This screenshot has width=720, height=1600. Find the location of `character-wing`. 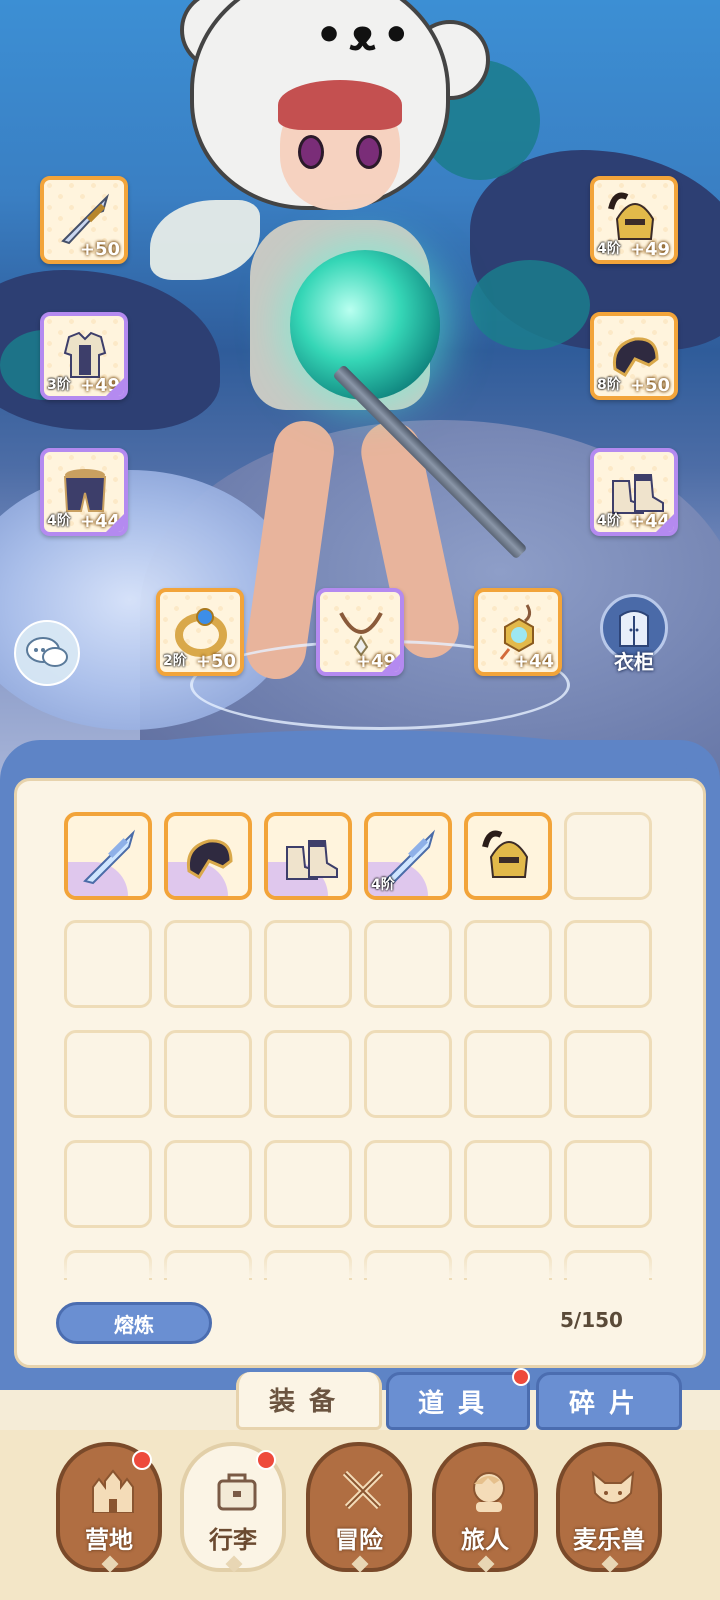

character-wing is located at coordinates (205, 240).